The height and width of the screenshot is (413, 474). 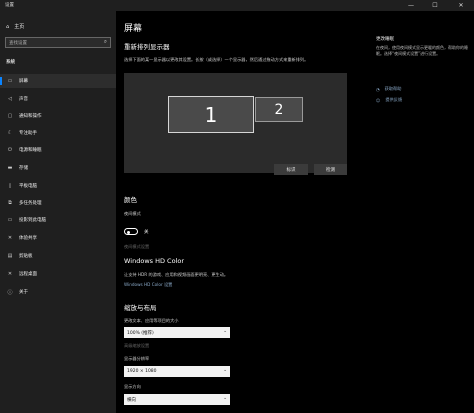 What do you see at coordinates (137, 358) in the screenshot?
I see `resolution-label: 显示器分辨率` at bounding box center [137, 358].